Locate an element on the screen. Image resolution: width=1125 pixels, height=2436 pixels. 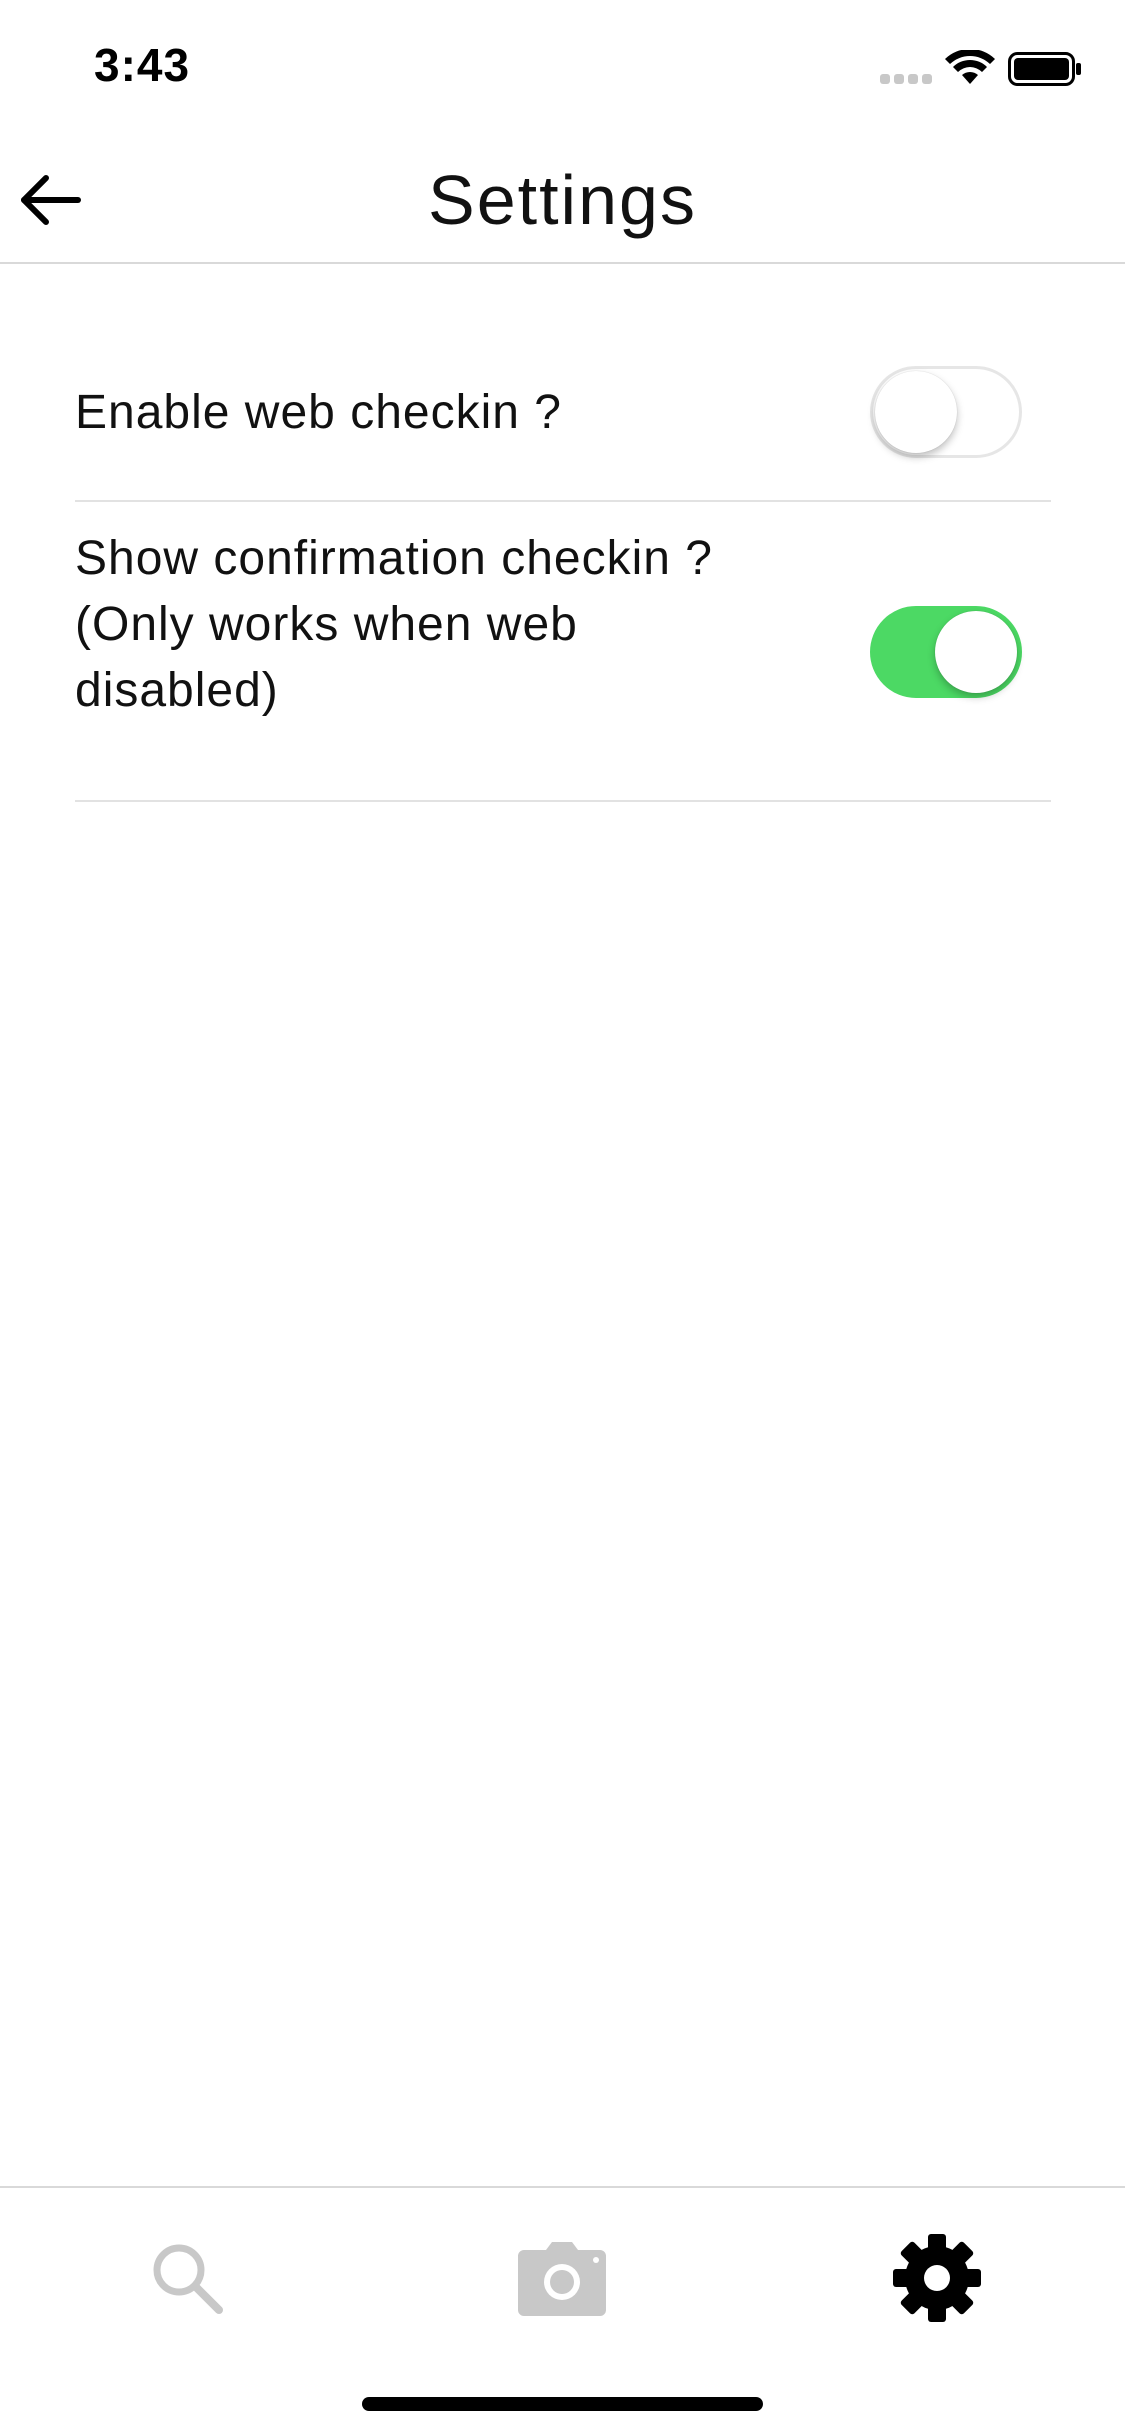
navigation-bar: Settings is located at coordinates (562, 198).